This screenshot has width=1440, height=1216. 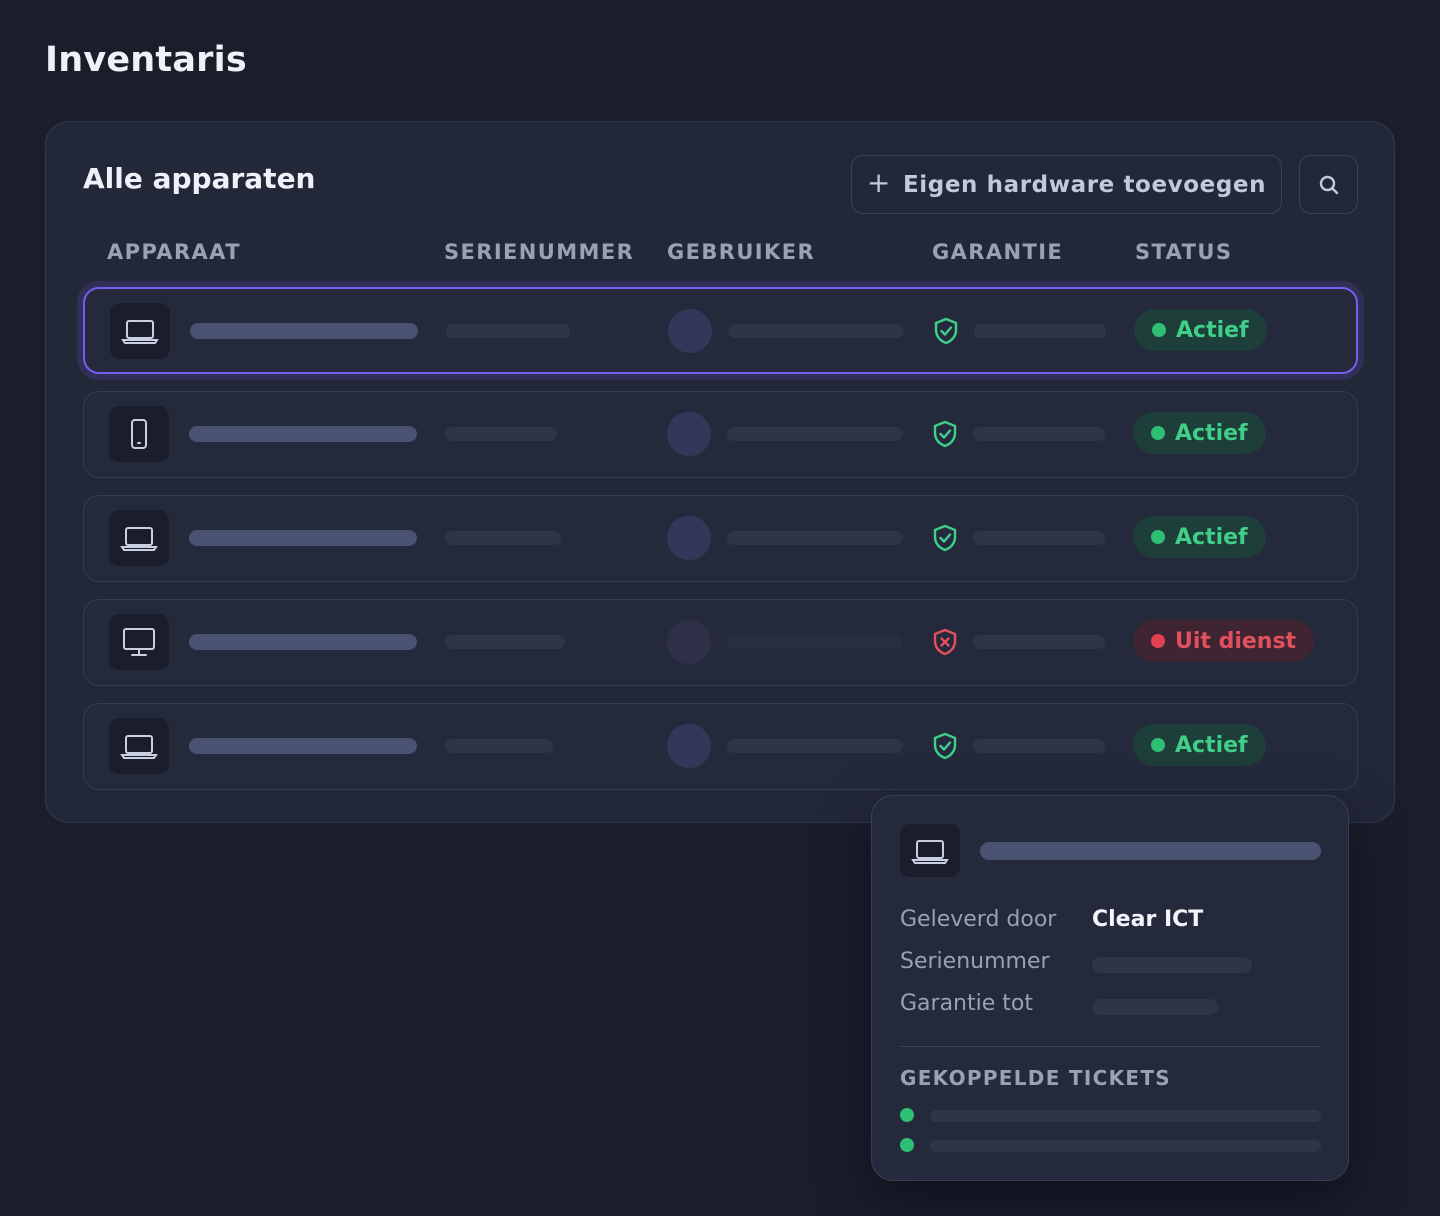 What do you see at coordinates (174, 252) in the screenshot?
I see `column-header-device: APPARAAT` at bounding box center [174, 252].